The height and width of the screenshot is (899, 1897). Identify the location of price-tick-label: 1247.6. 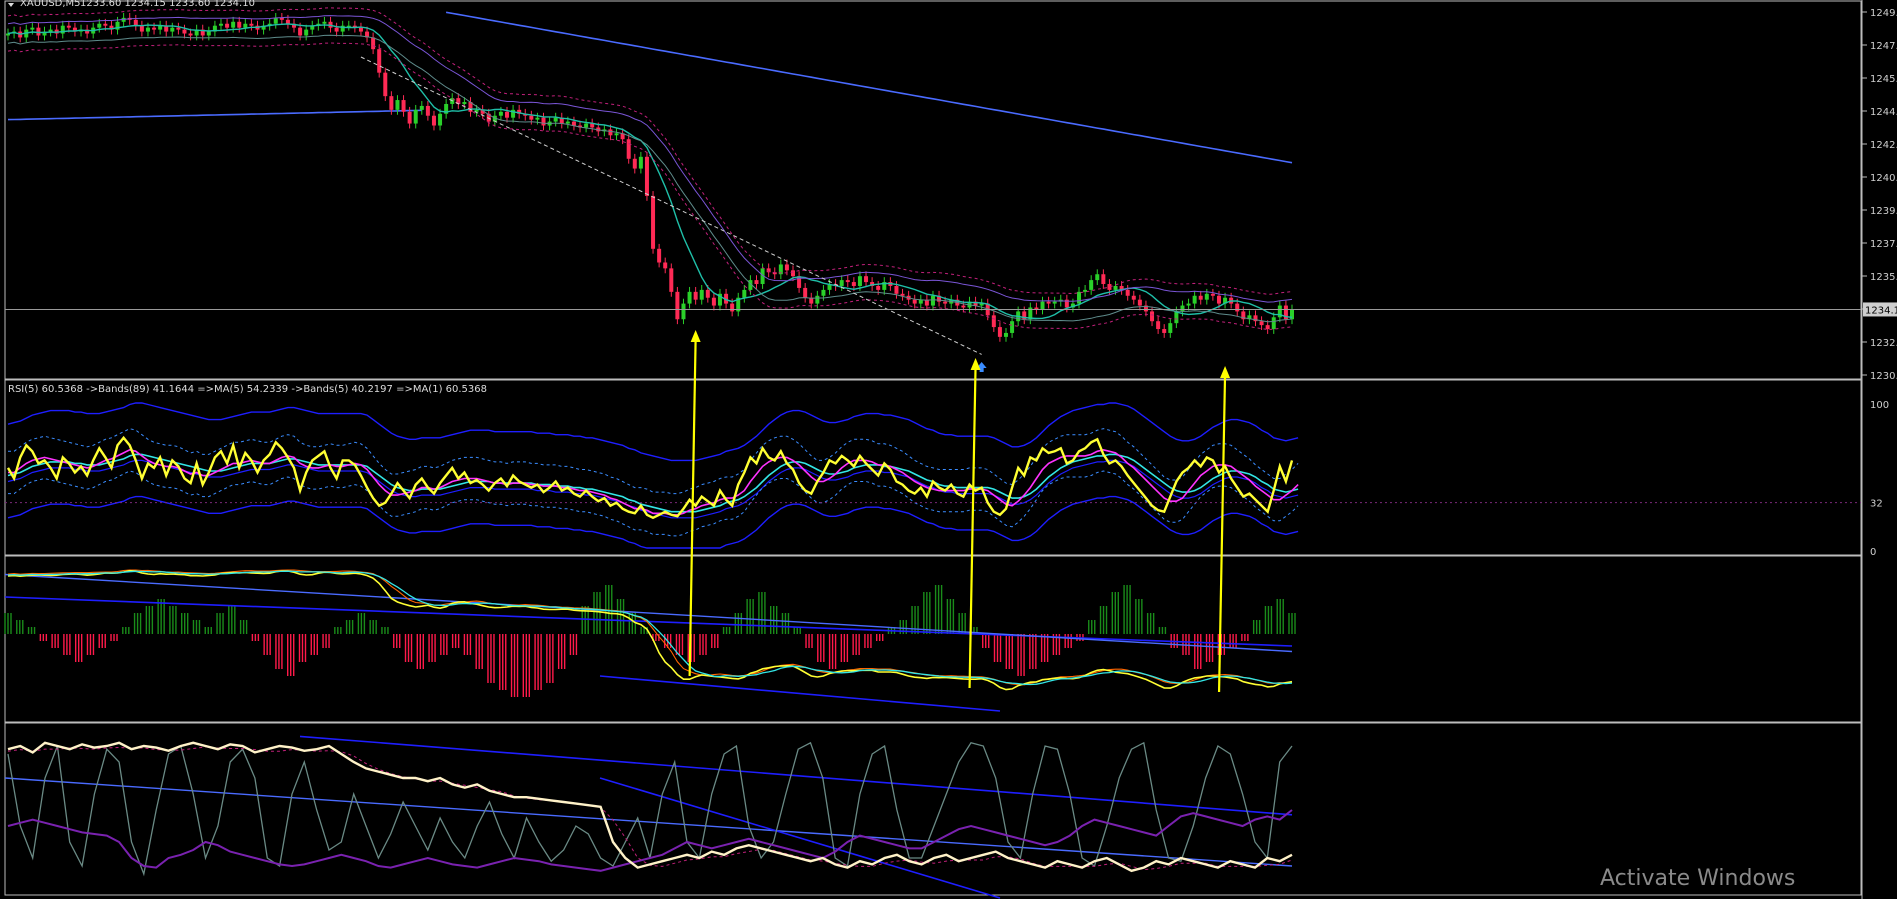
(1883, 46).